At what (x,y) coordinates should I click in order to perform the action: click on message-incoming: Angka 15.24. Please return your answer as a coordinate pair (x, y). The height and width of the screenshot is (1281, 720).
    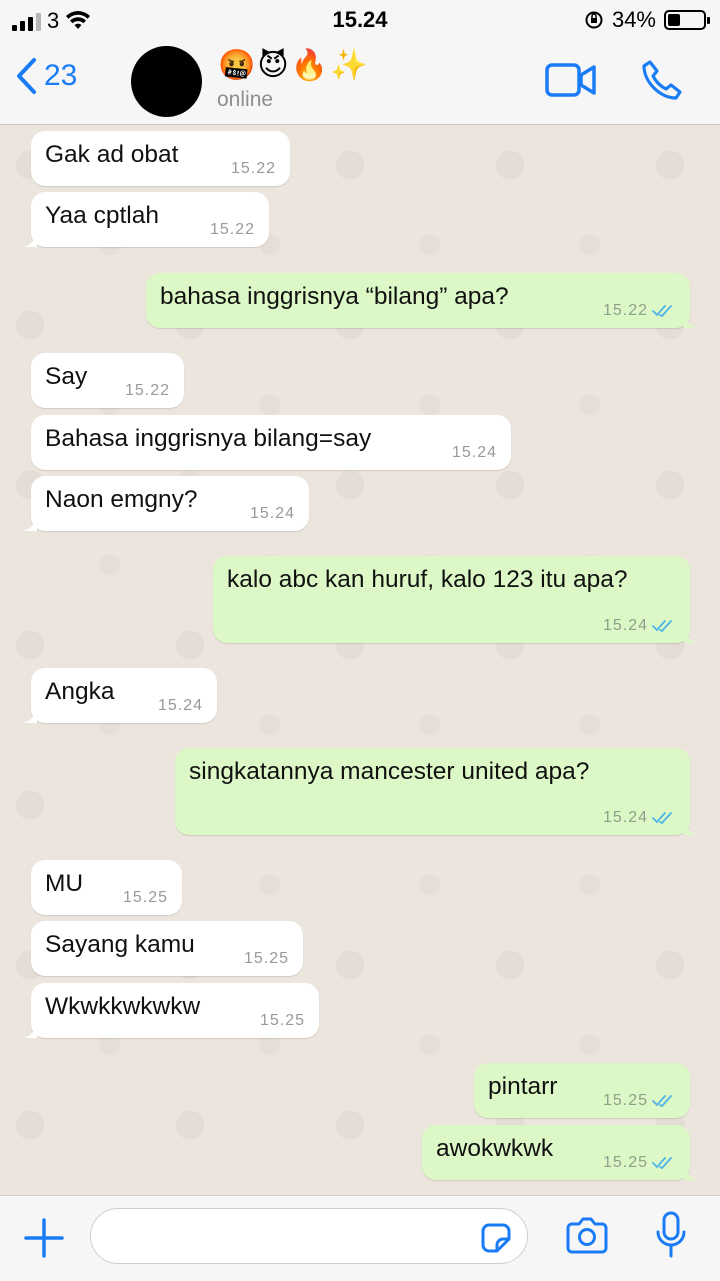
    Looking at the image, I should click on (120, 695).